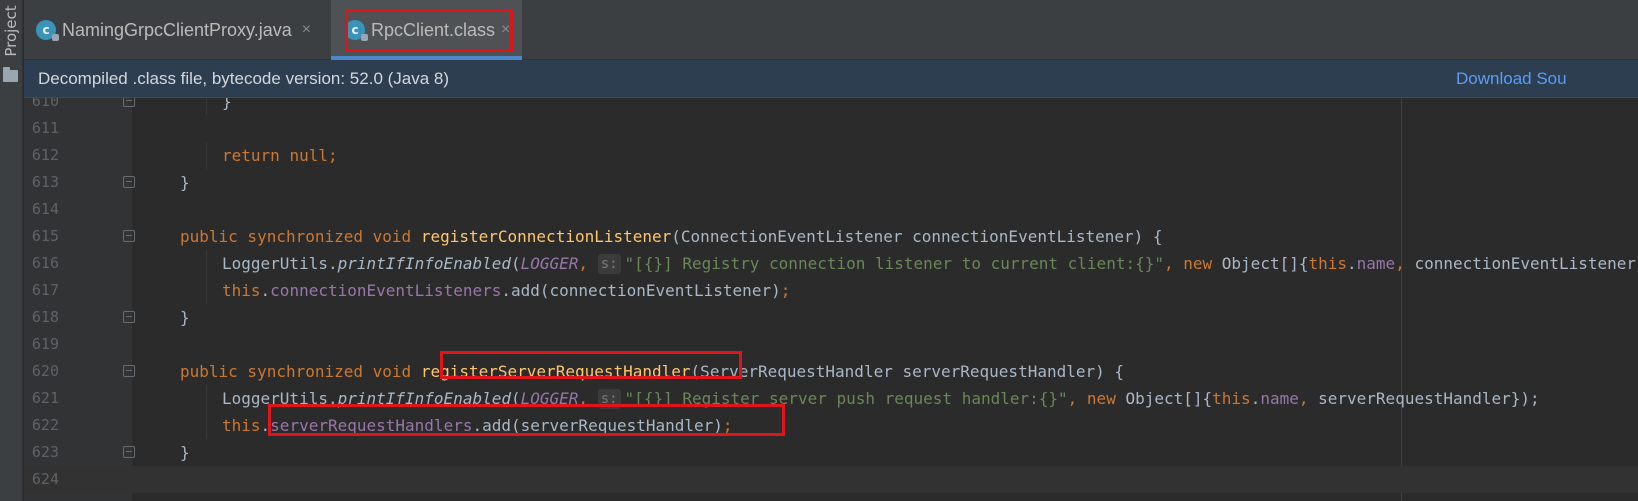 This screenshot has height=501, width=1638. I want to click on code-line: 624, so click(831, 479).